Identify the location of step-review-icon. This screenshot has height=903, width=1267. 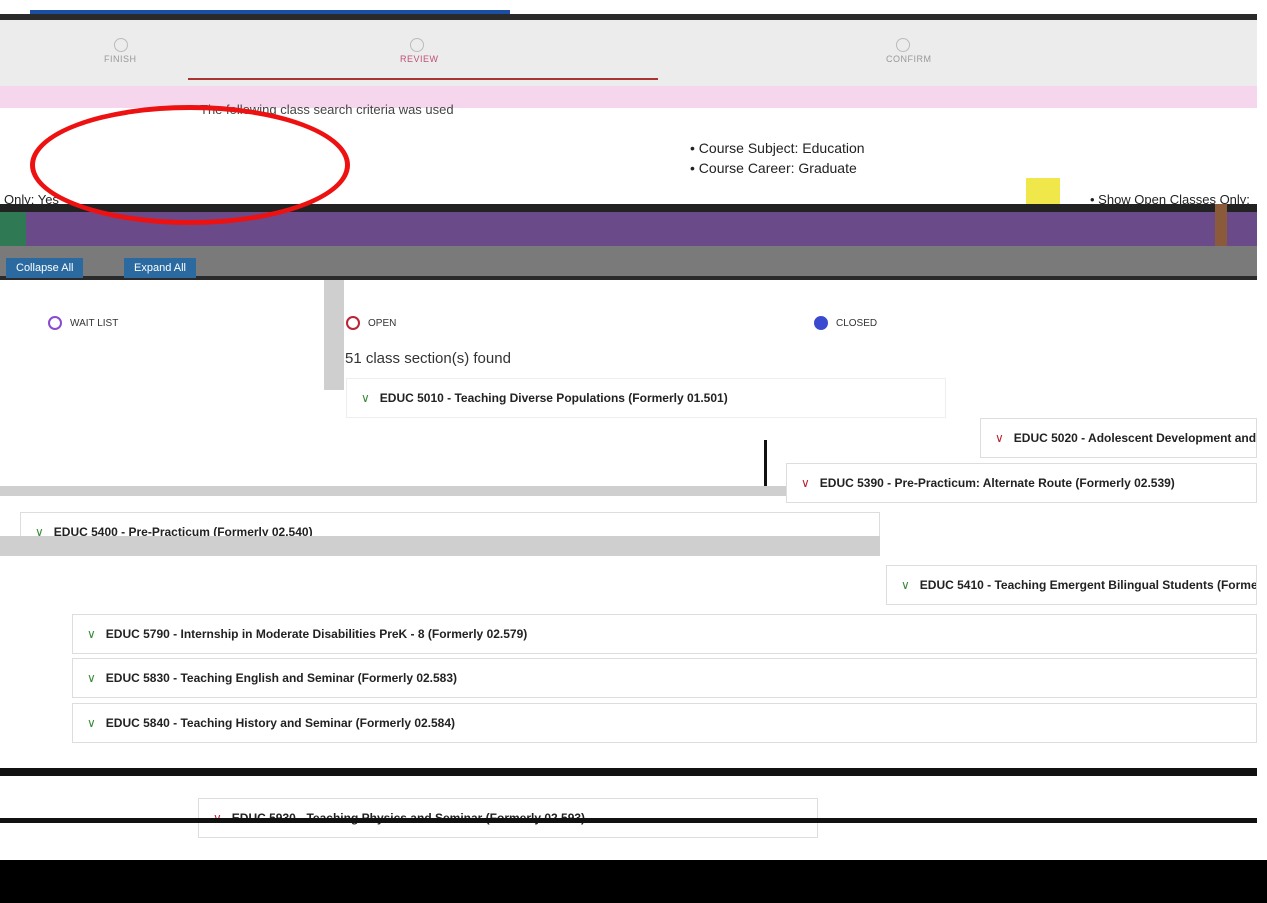
(417, 45).